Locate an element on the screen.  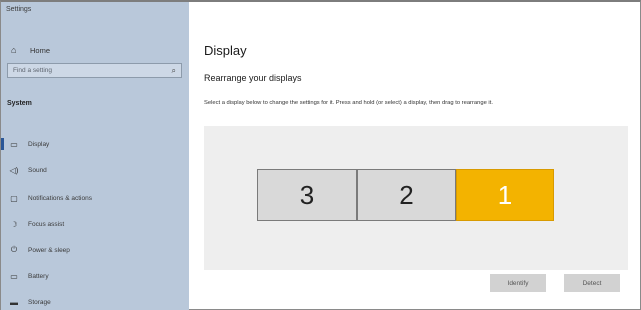
power-icon: ⏻ is located at coordinates (14, 249).